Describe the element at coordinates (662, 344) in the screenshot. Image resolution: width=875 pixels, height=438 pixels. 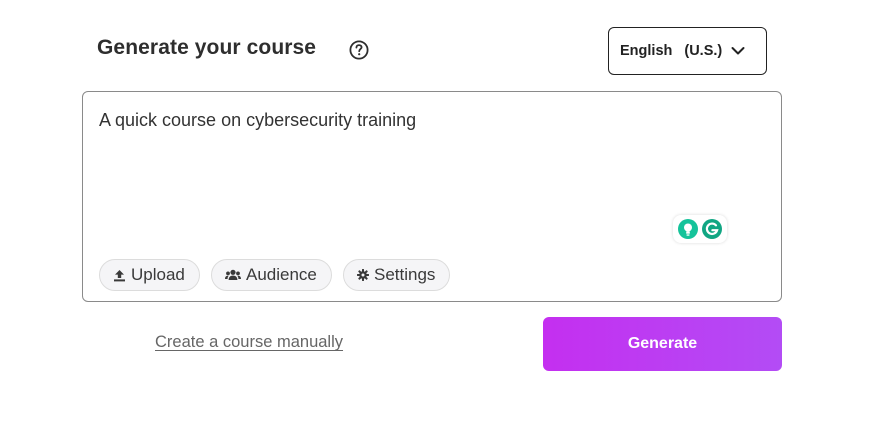
I see `generate-button: Generate` at that location.